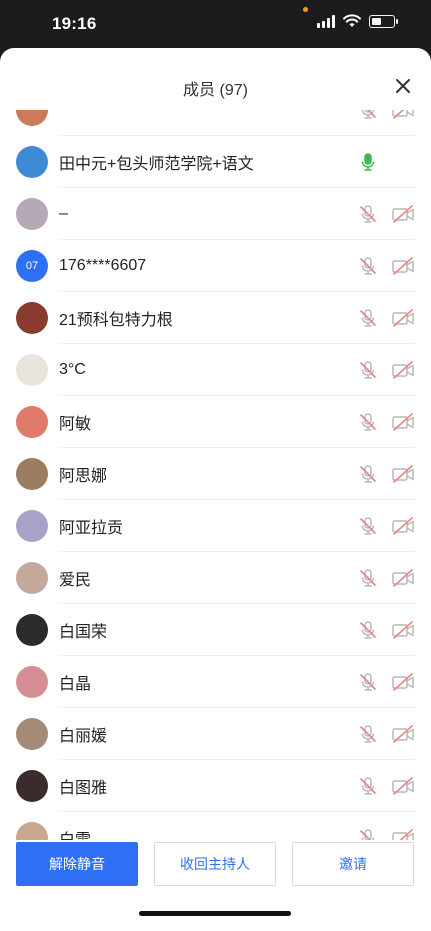 The height and width of the screenshot is (931, 431). I want to click on member-row: 阿敏, so click(215, 422).